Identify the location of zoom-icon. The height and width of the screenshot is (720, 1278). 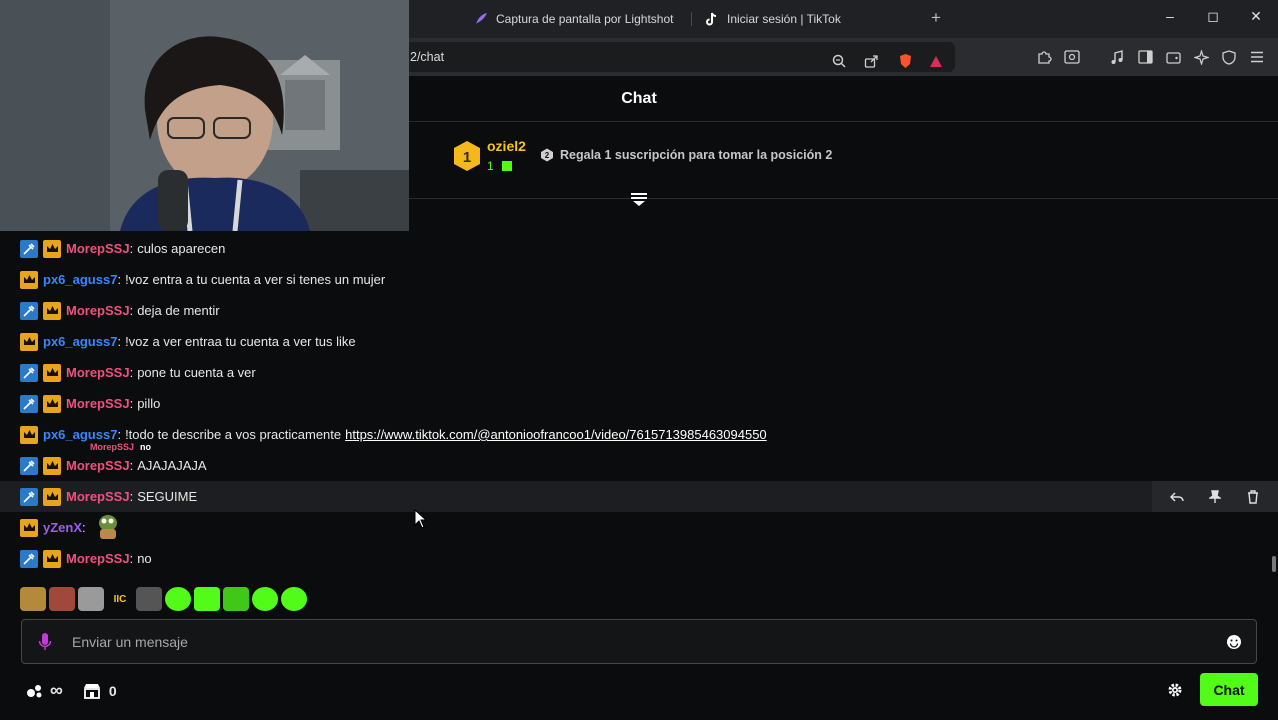
(839, 61).